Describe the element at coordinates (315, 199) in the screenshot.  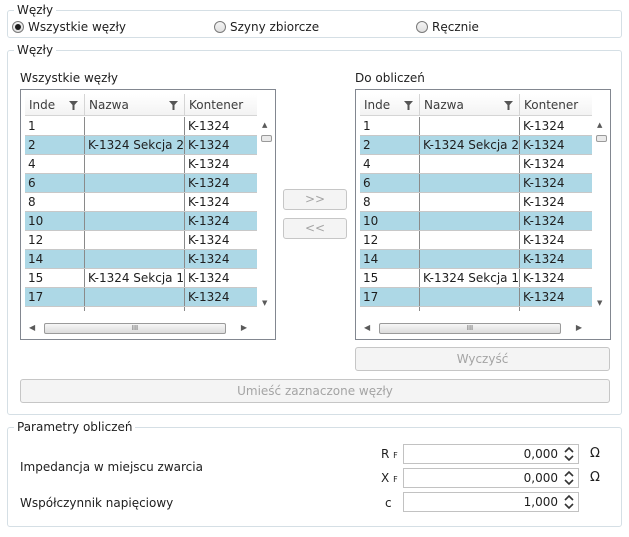
I see `add-nodes-button: >>` at that location.